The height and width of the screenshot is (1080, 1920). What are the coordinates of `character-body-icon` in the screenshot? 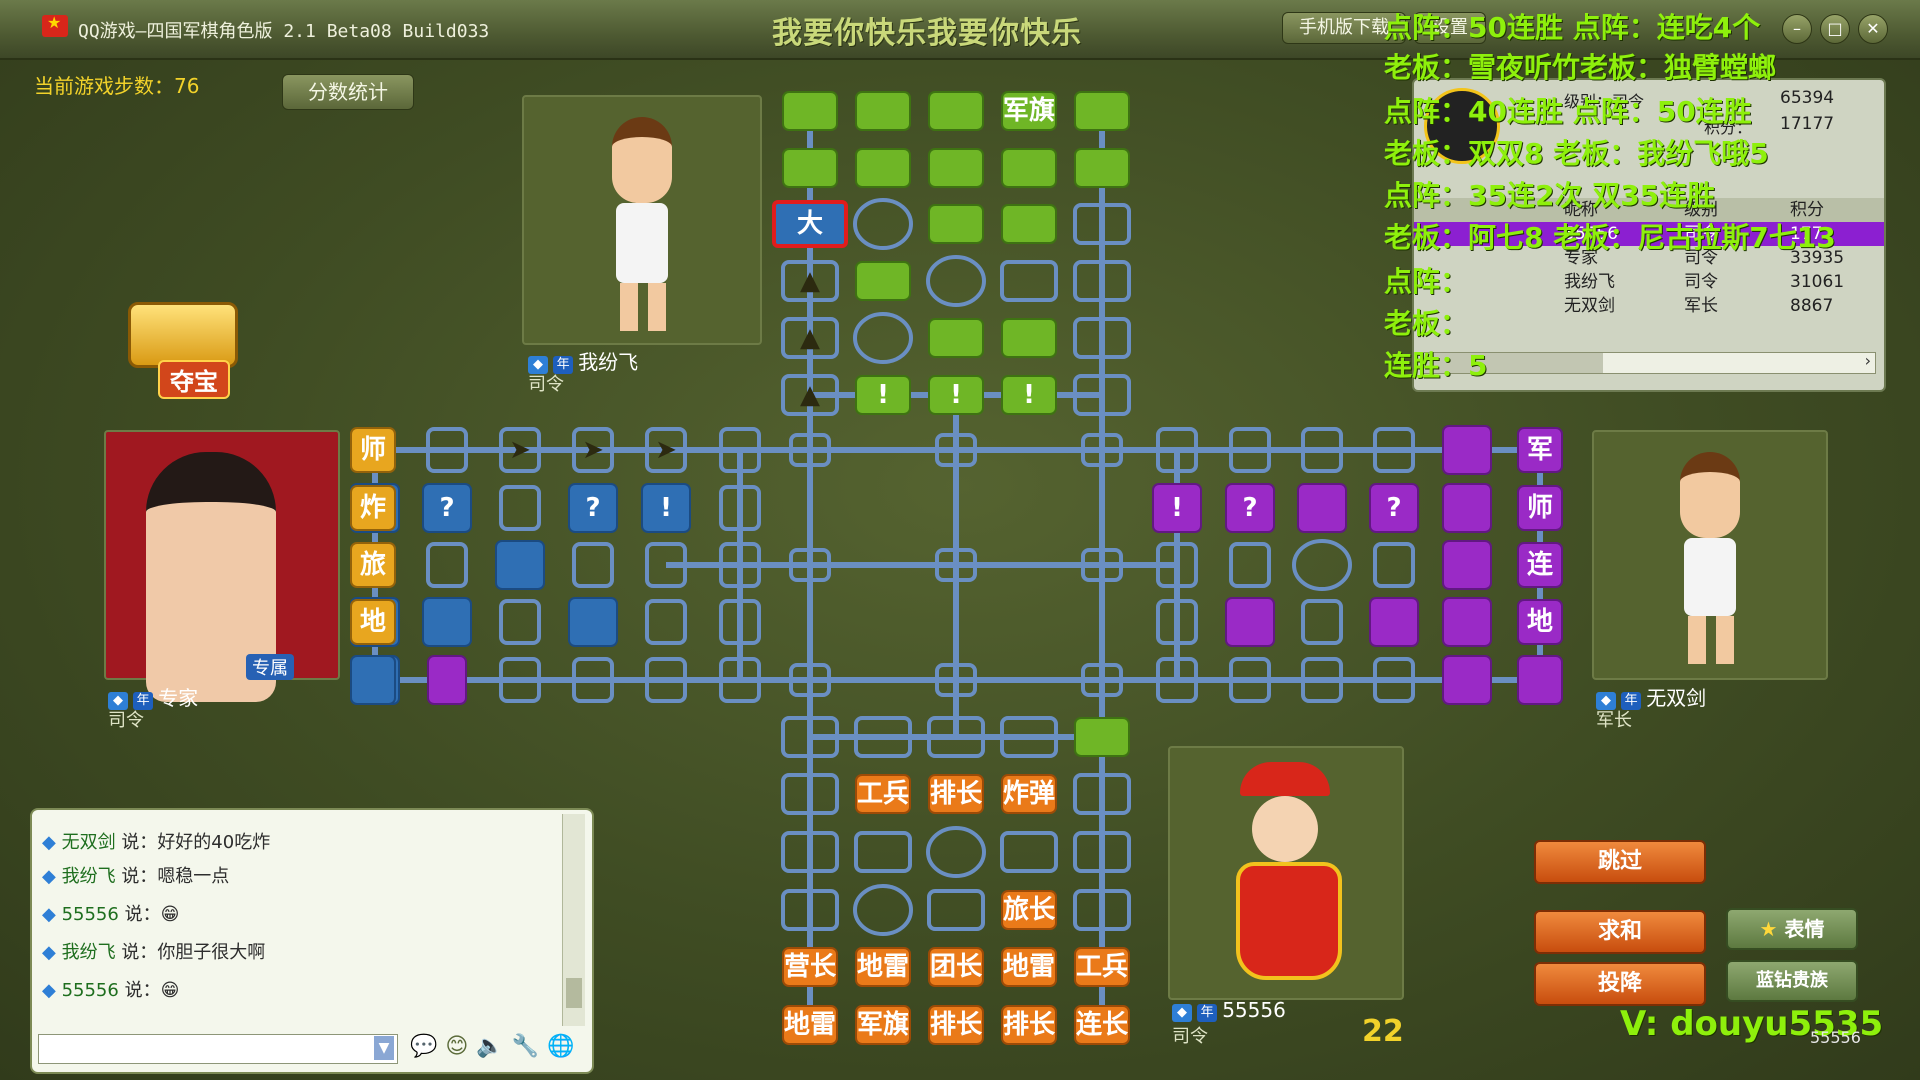 It's located at (1710, 577).